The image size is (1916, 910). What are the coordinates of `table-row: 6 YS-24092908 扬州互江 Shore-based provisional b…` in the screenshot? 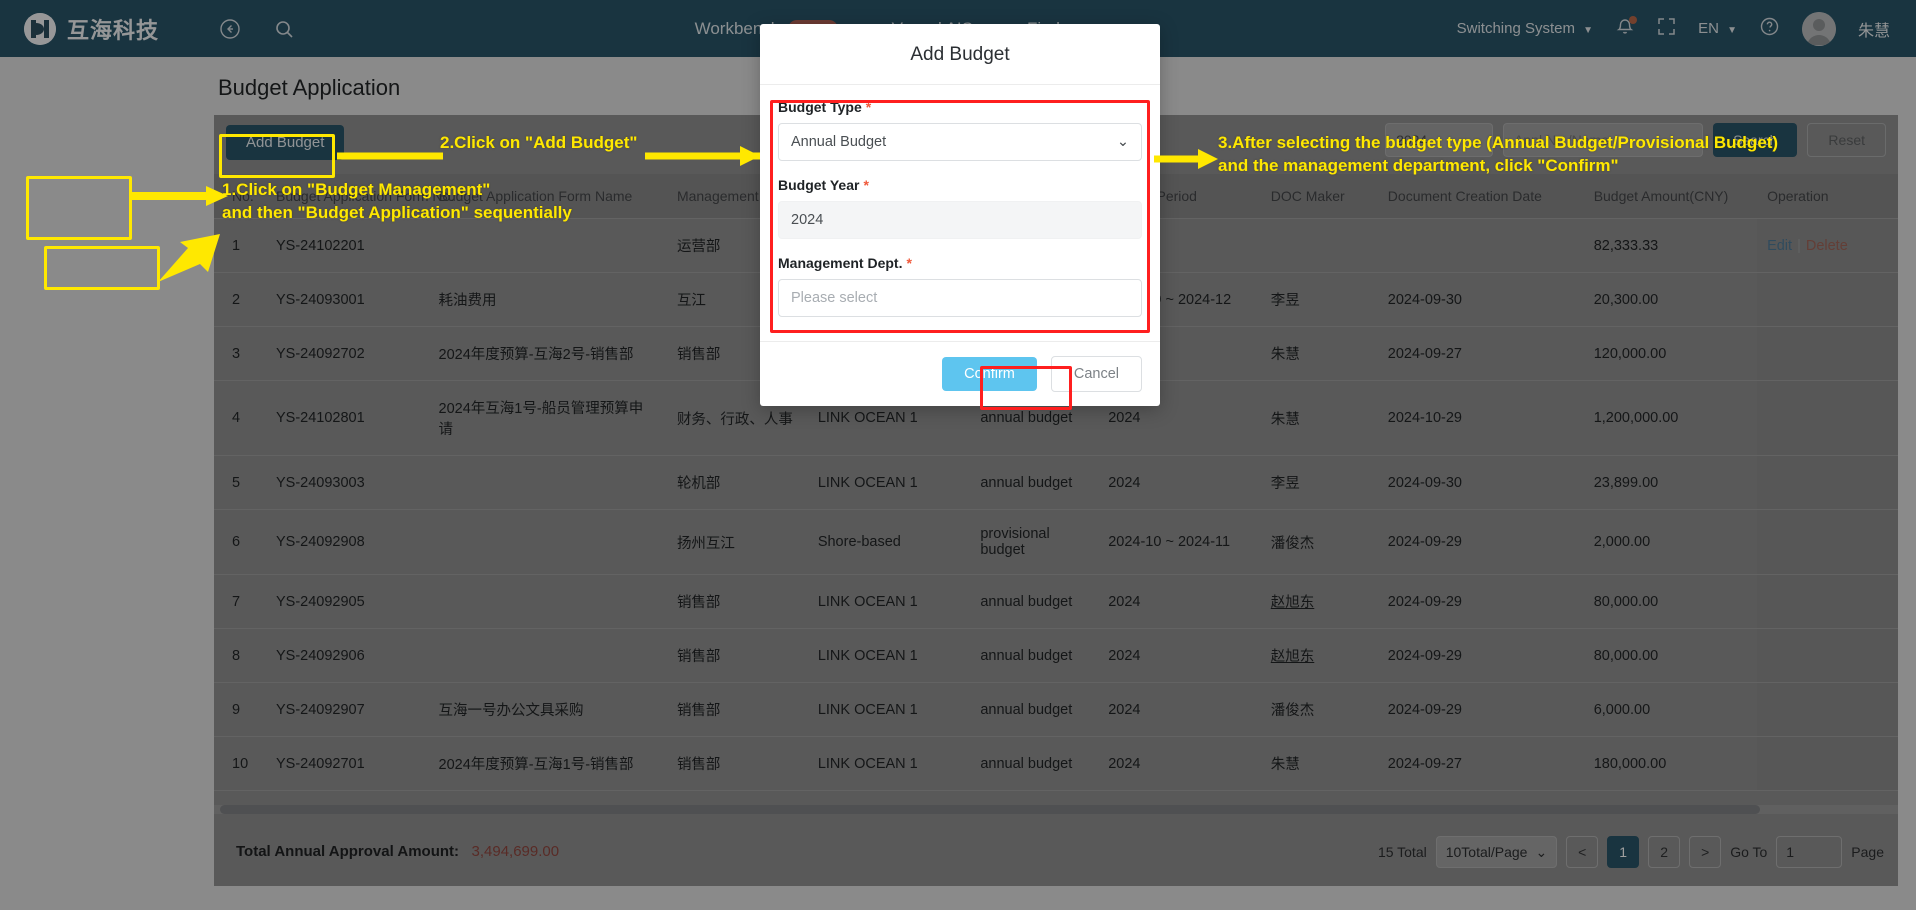 It's located at (1056, 542).